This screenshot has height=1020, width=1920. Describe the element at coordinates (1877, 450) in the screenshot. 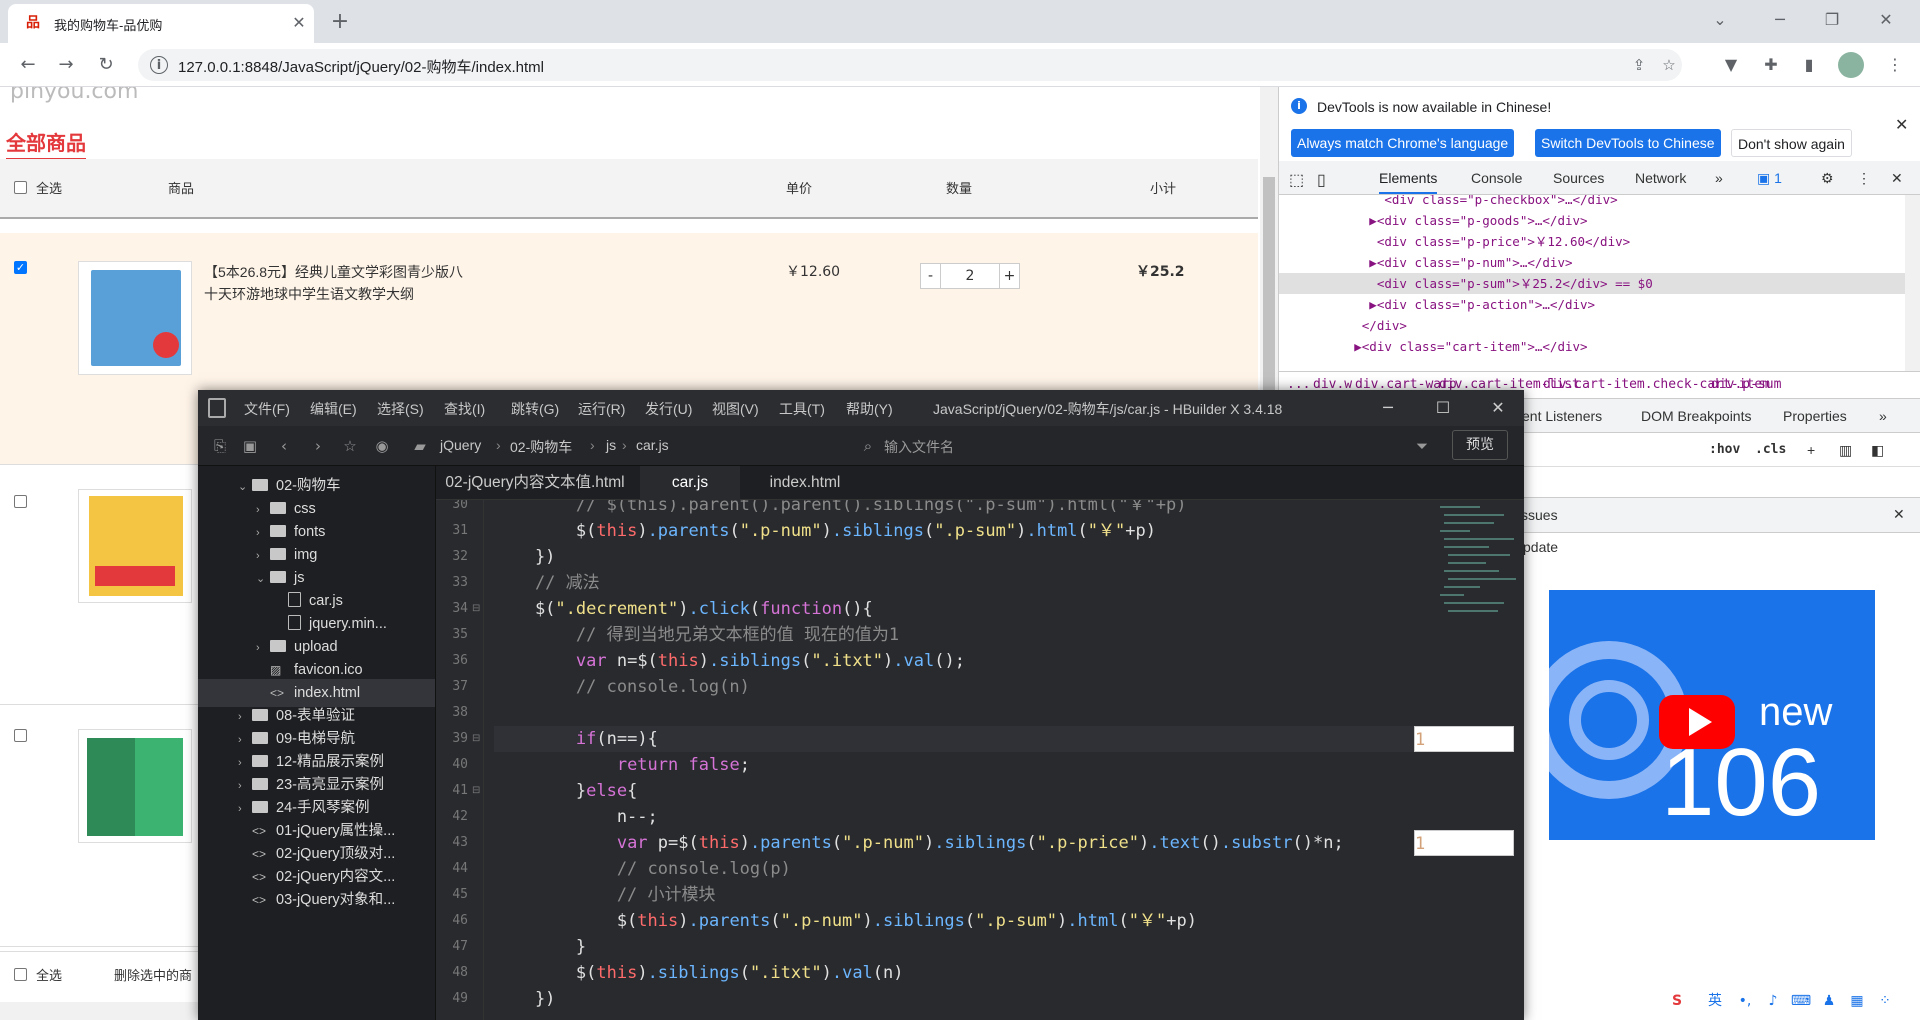

I see `sidebar-toggle-icon: ◧` at that location.